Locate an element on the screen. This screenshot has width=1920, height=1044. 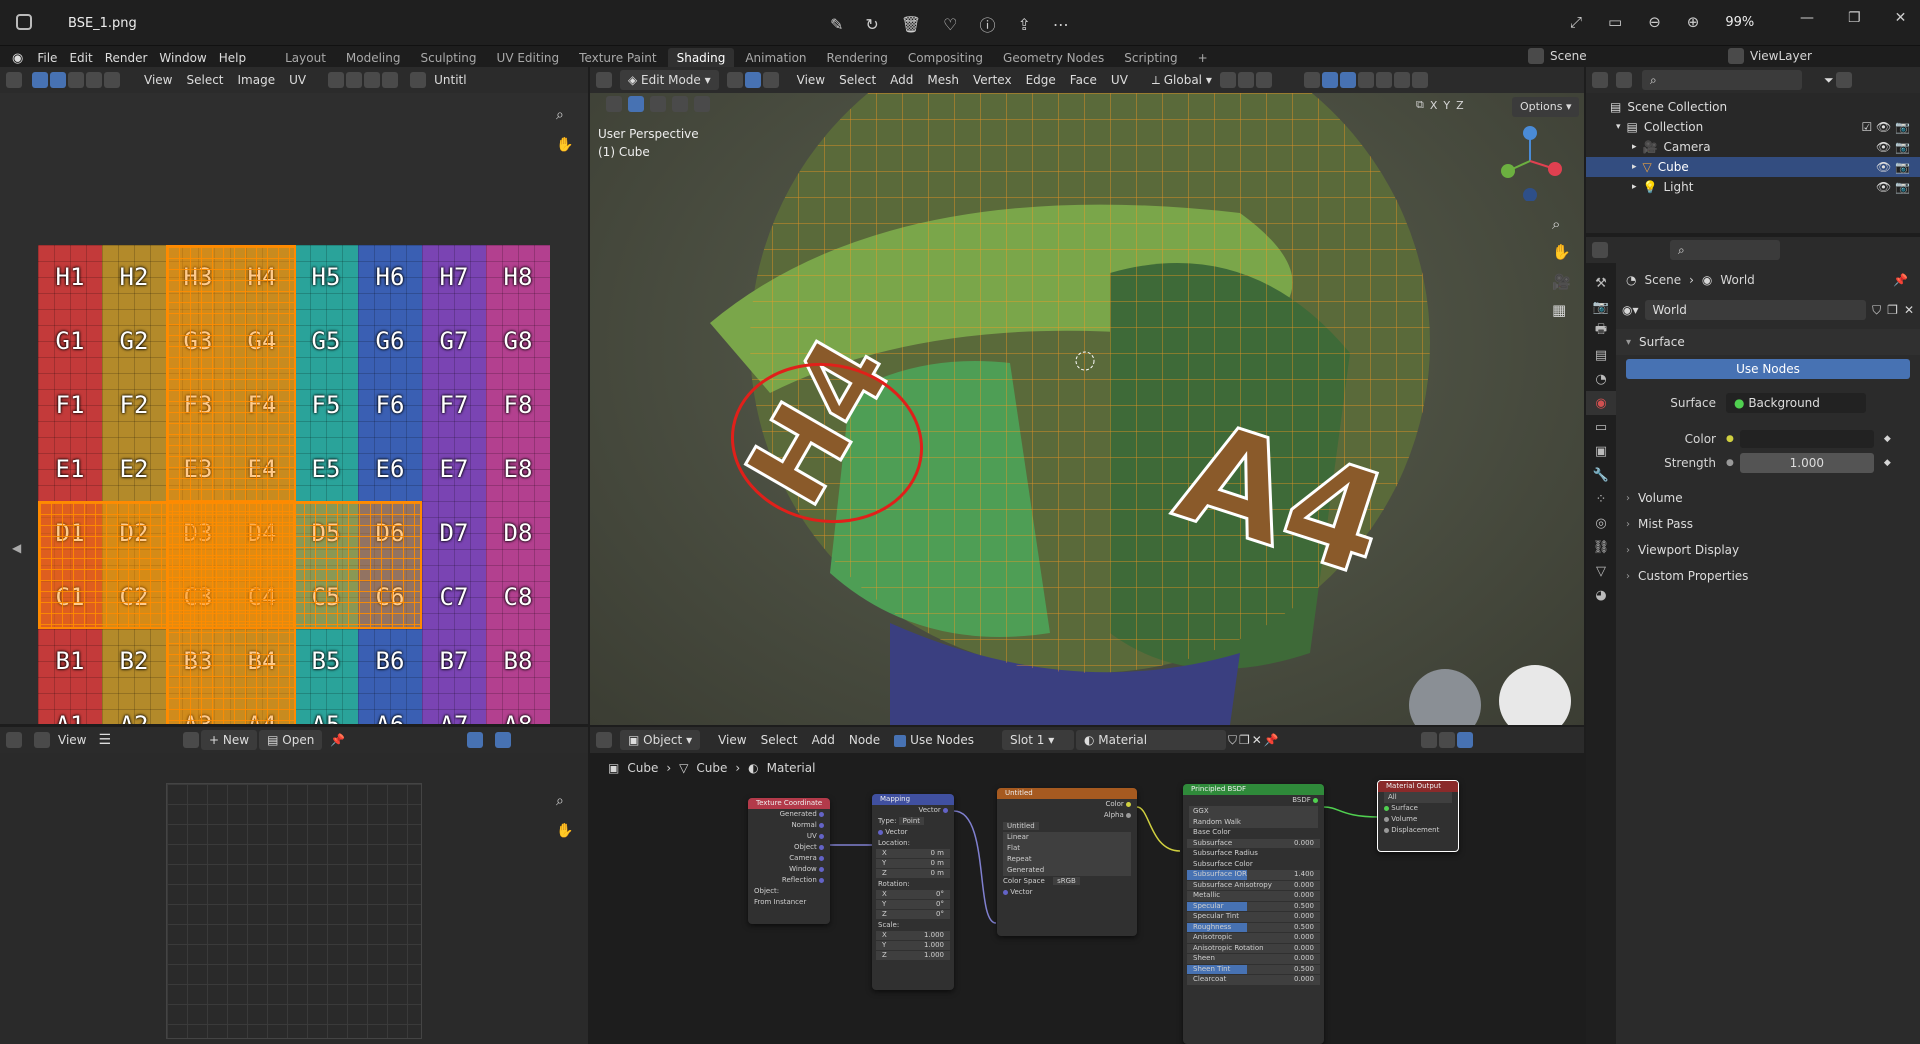
bsdf-input: Anisotropic Rotation 0.000 is located at coordinates (1253, 948).